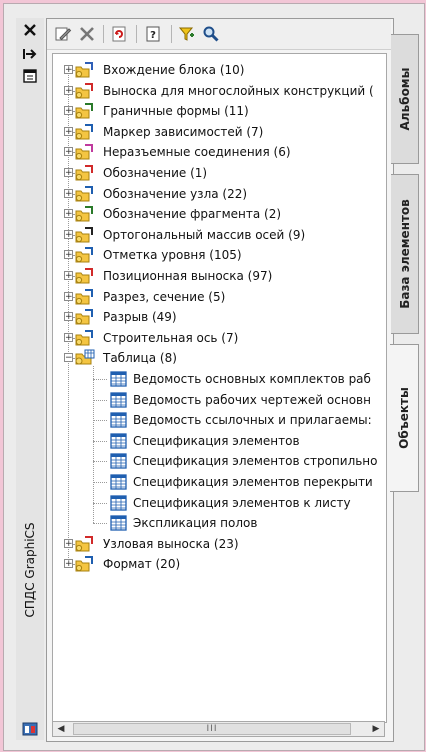 The width and height of the screenshot is (426, 752). What do you see at coordinates (252, 399) in the screenshot?
I see `tree-child-label: Ведомость рабочих чертежей основн` at bounding box center [252, 399].